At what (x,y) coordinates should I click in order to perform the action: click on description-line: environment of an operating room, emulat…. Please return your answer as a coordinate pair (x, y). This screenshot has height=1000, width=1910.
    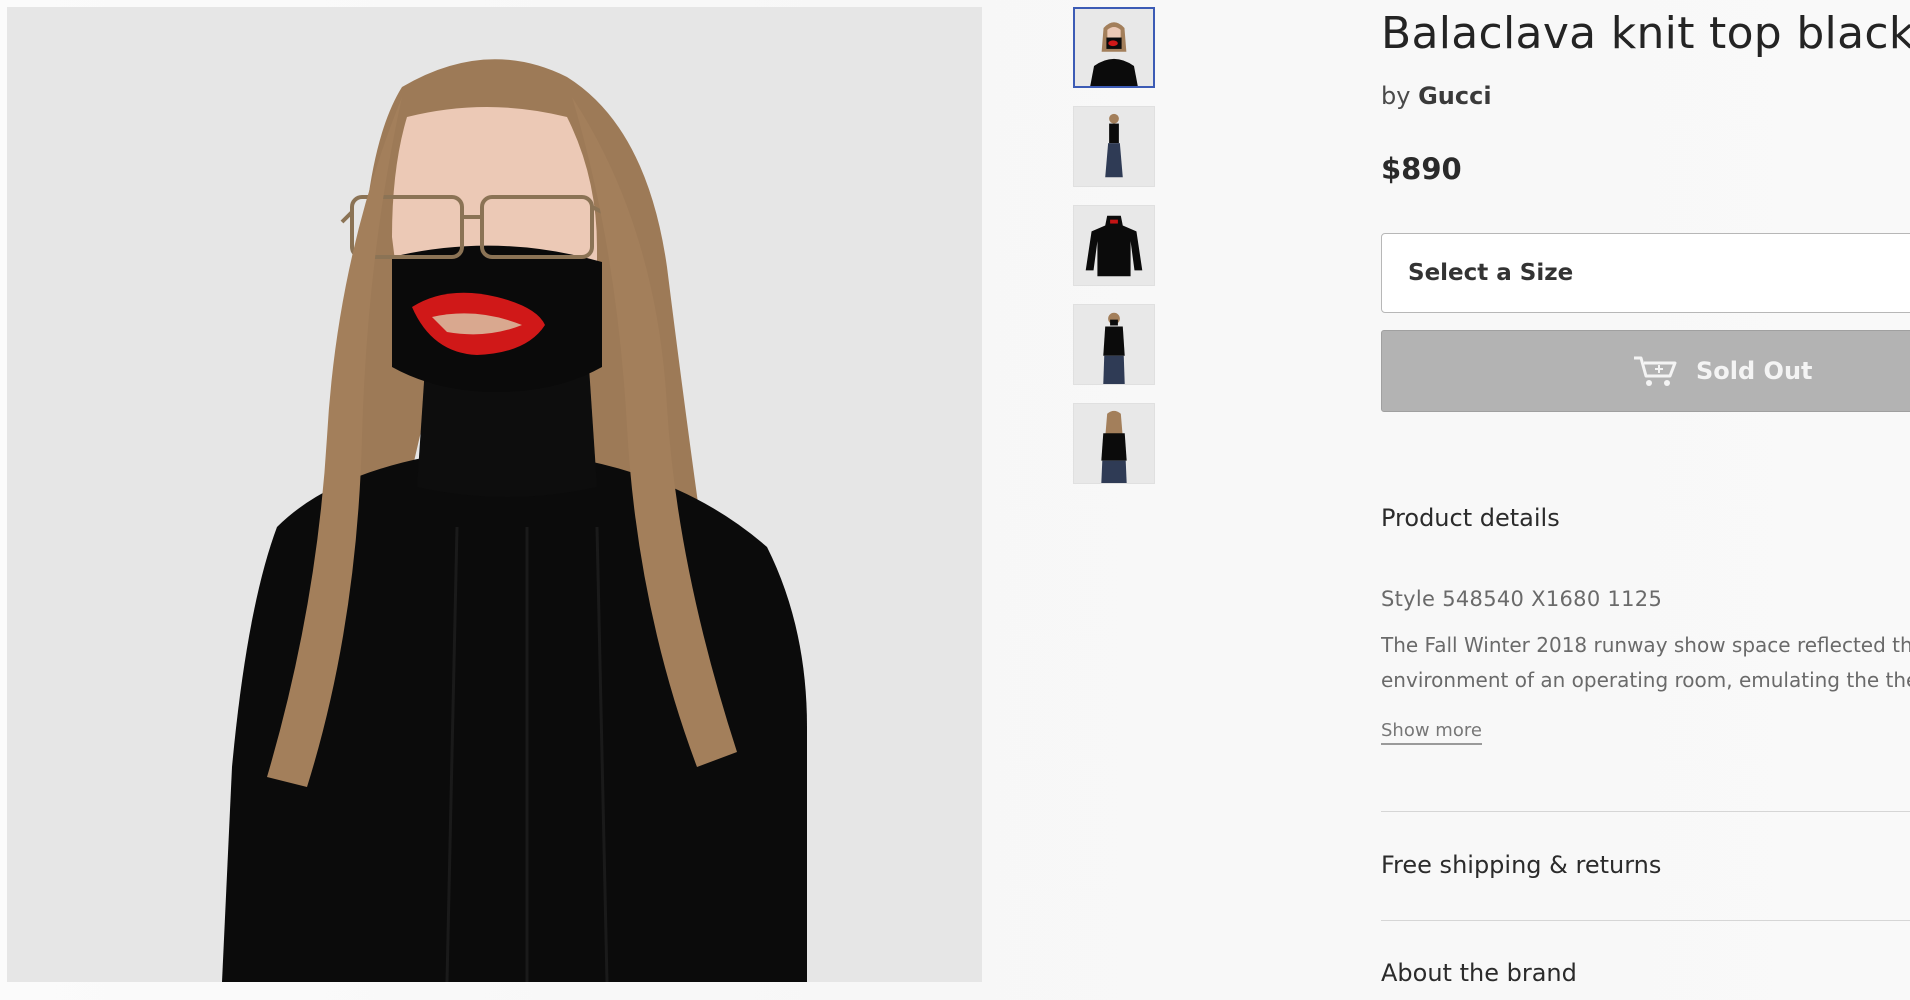
    Looking at the image, I should click on (1645, 680).